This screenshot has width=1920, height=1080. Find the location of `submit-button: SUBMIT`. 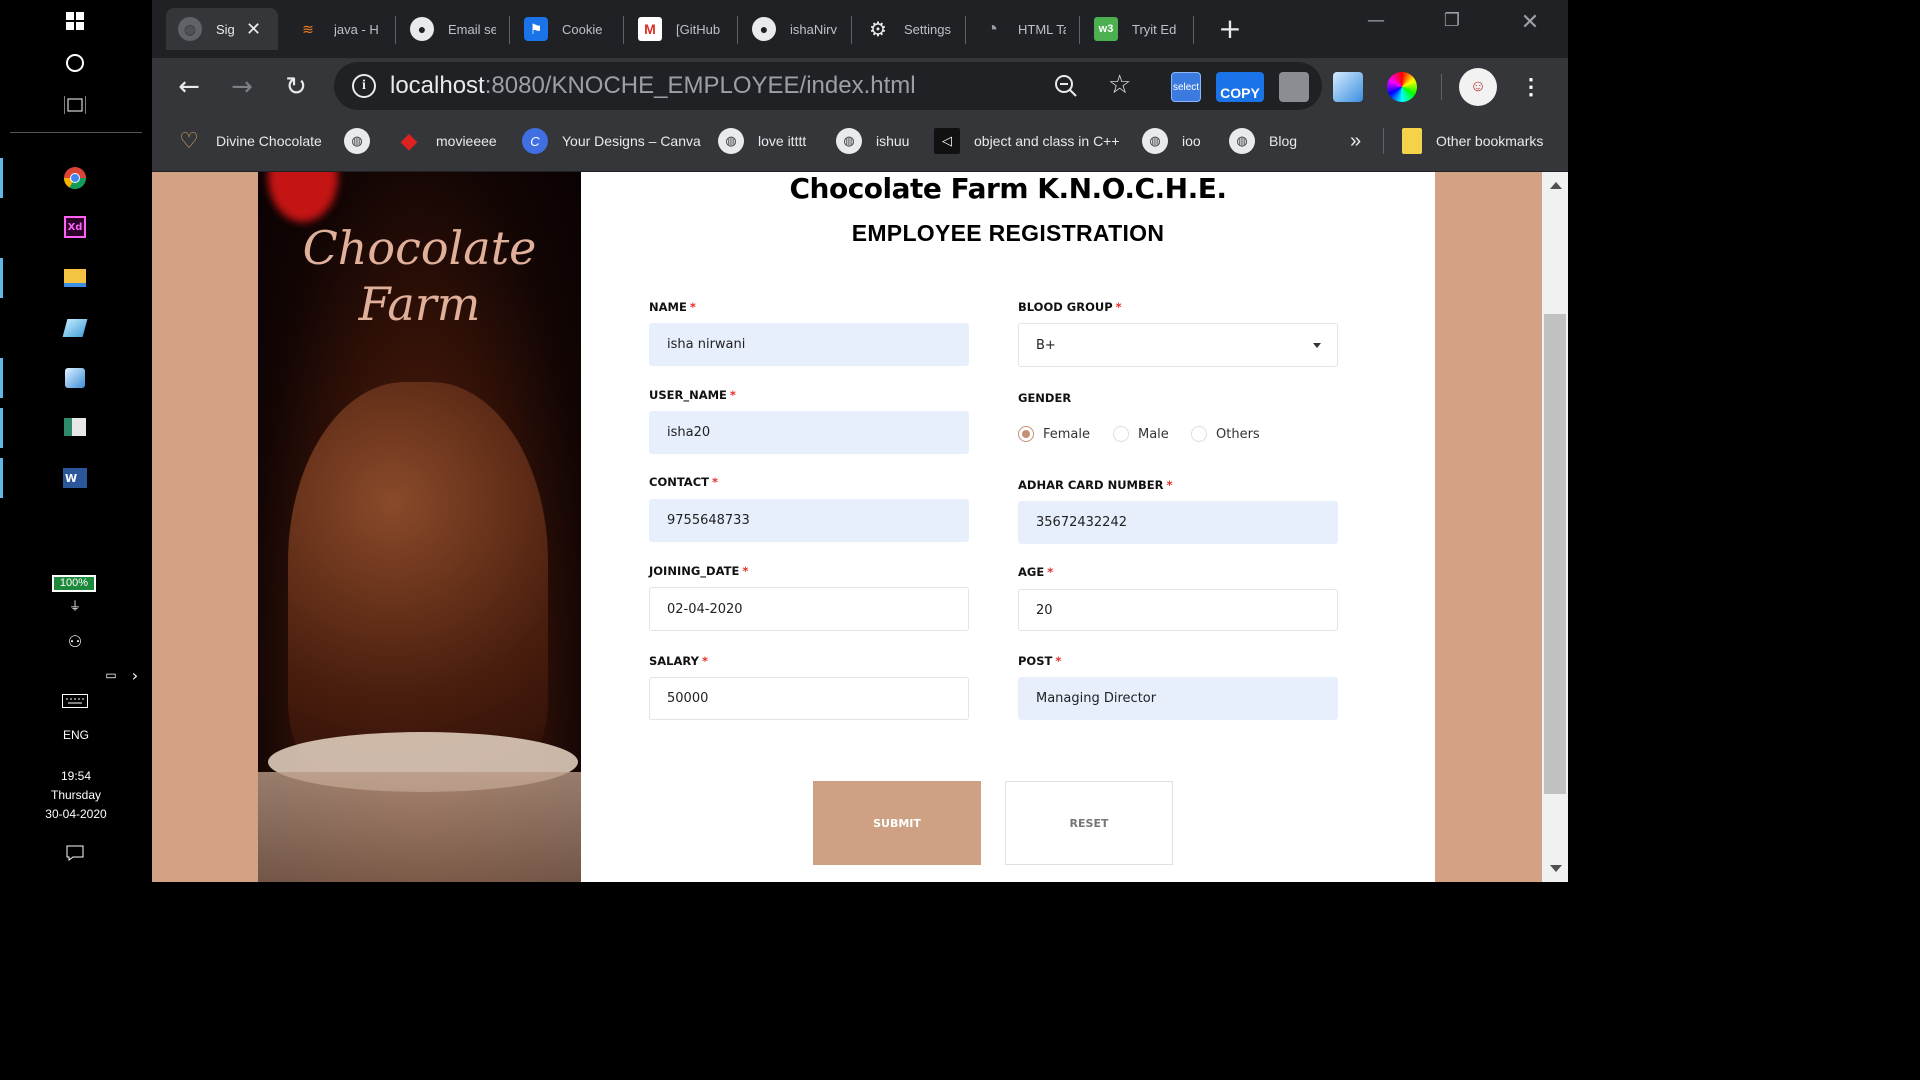

submit-button: SUBMIT is located at coordinates (897, 823).